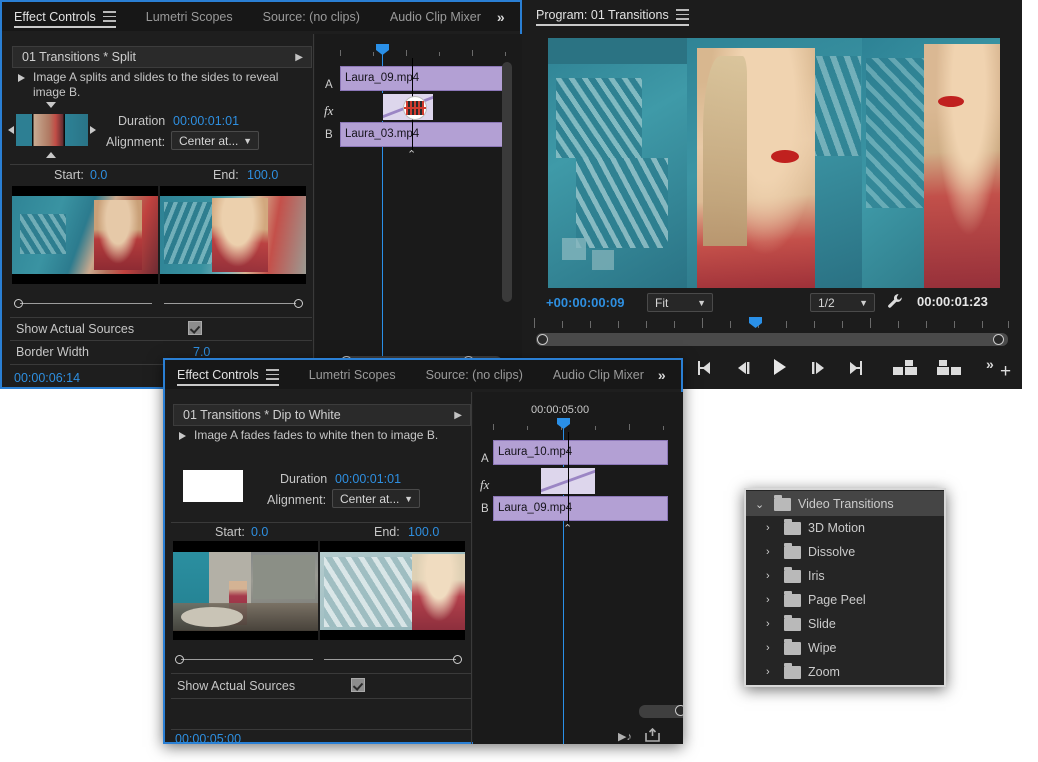  What do you see at coordinates (625, 736) in the screenshot?
I see `play-audio-icon: ▶♪` at bounding box center [625, 736].